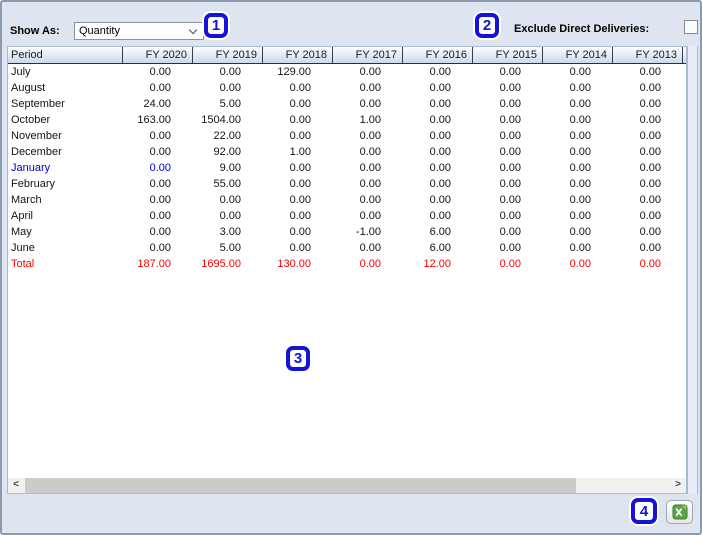  Describe the element at coordinates (368, 55) in the screenshot. I see `header-cell-fy-2017: FY 2017` at that location.